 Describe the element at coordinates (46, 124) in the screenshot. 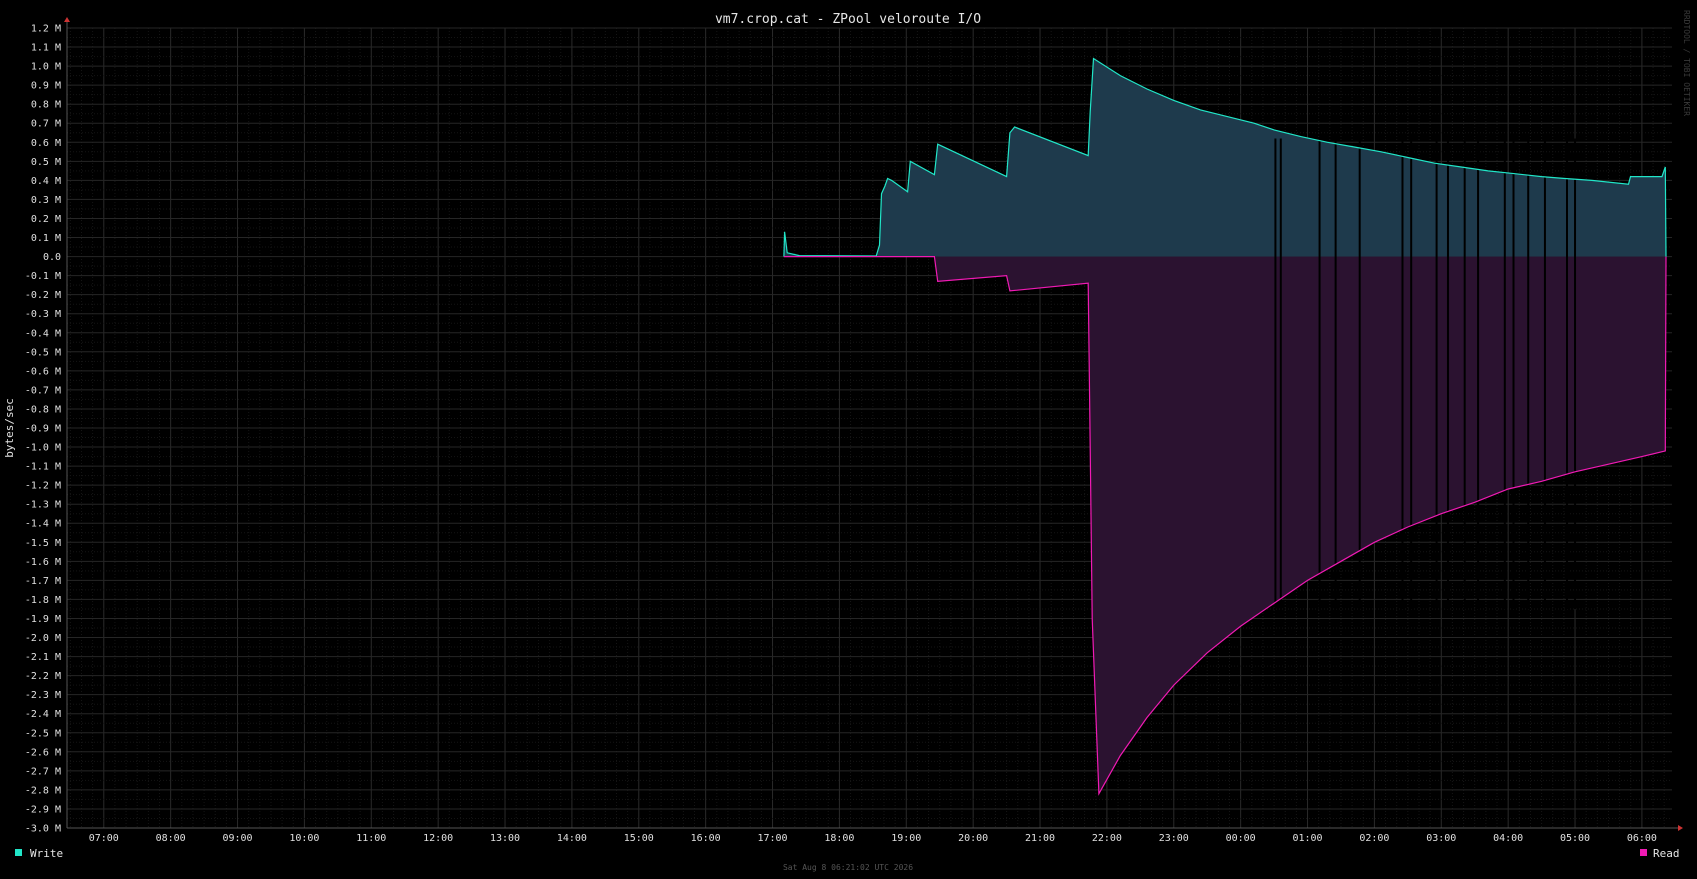

I see `y-tick-label: 0.7 M` at that location.